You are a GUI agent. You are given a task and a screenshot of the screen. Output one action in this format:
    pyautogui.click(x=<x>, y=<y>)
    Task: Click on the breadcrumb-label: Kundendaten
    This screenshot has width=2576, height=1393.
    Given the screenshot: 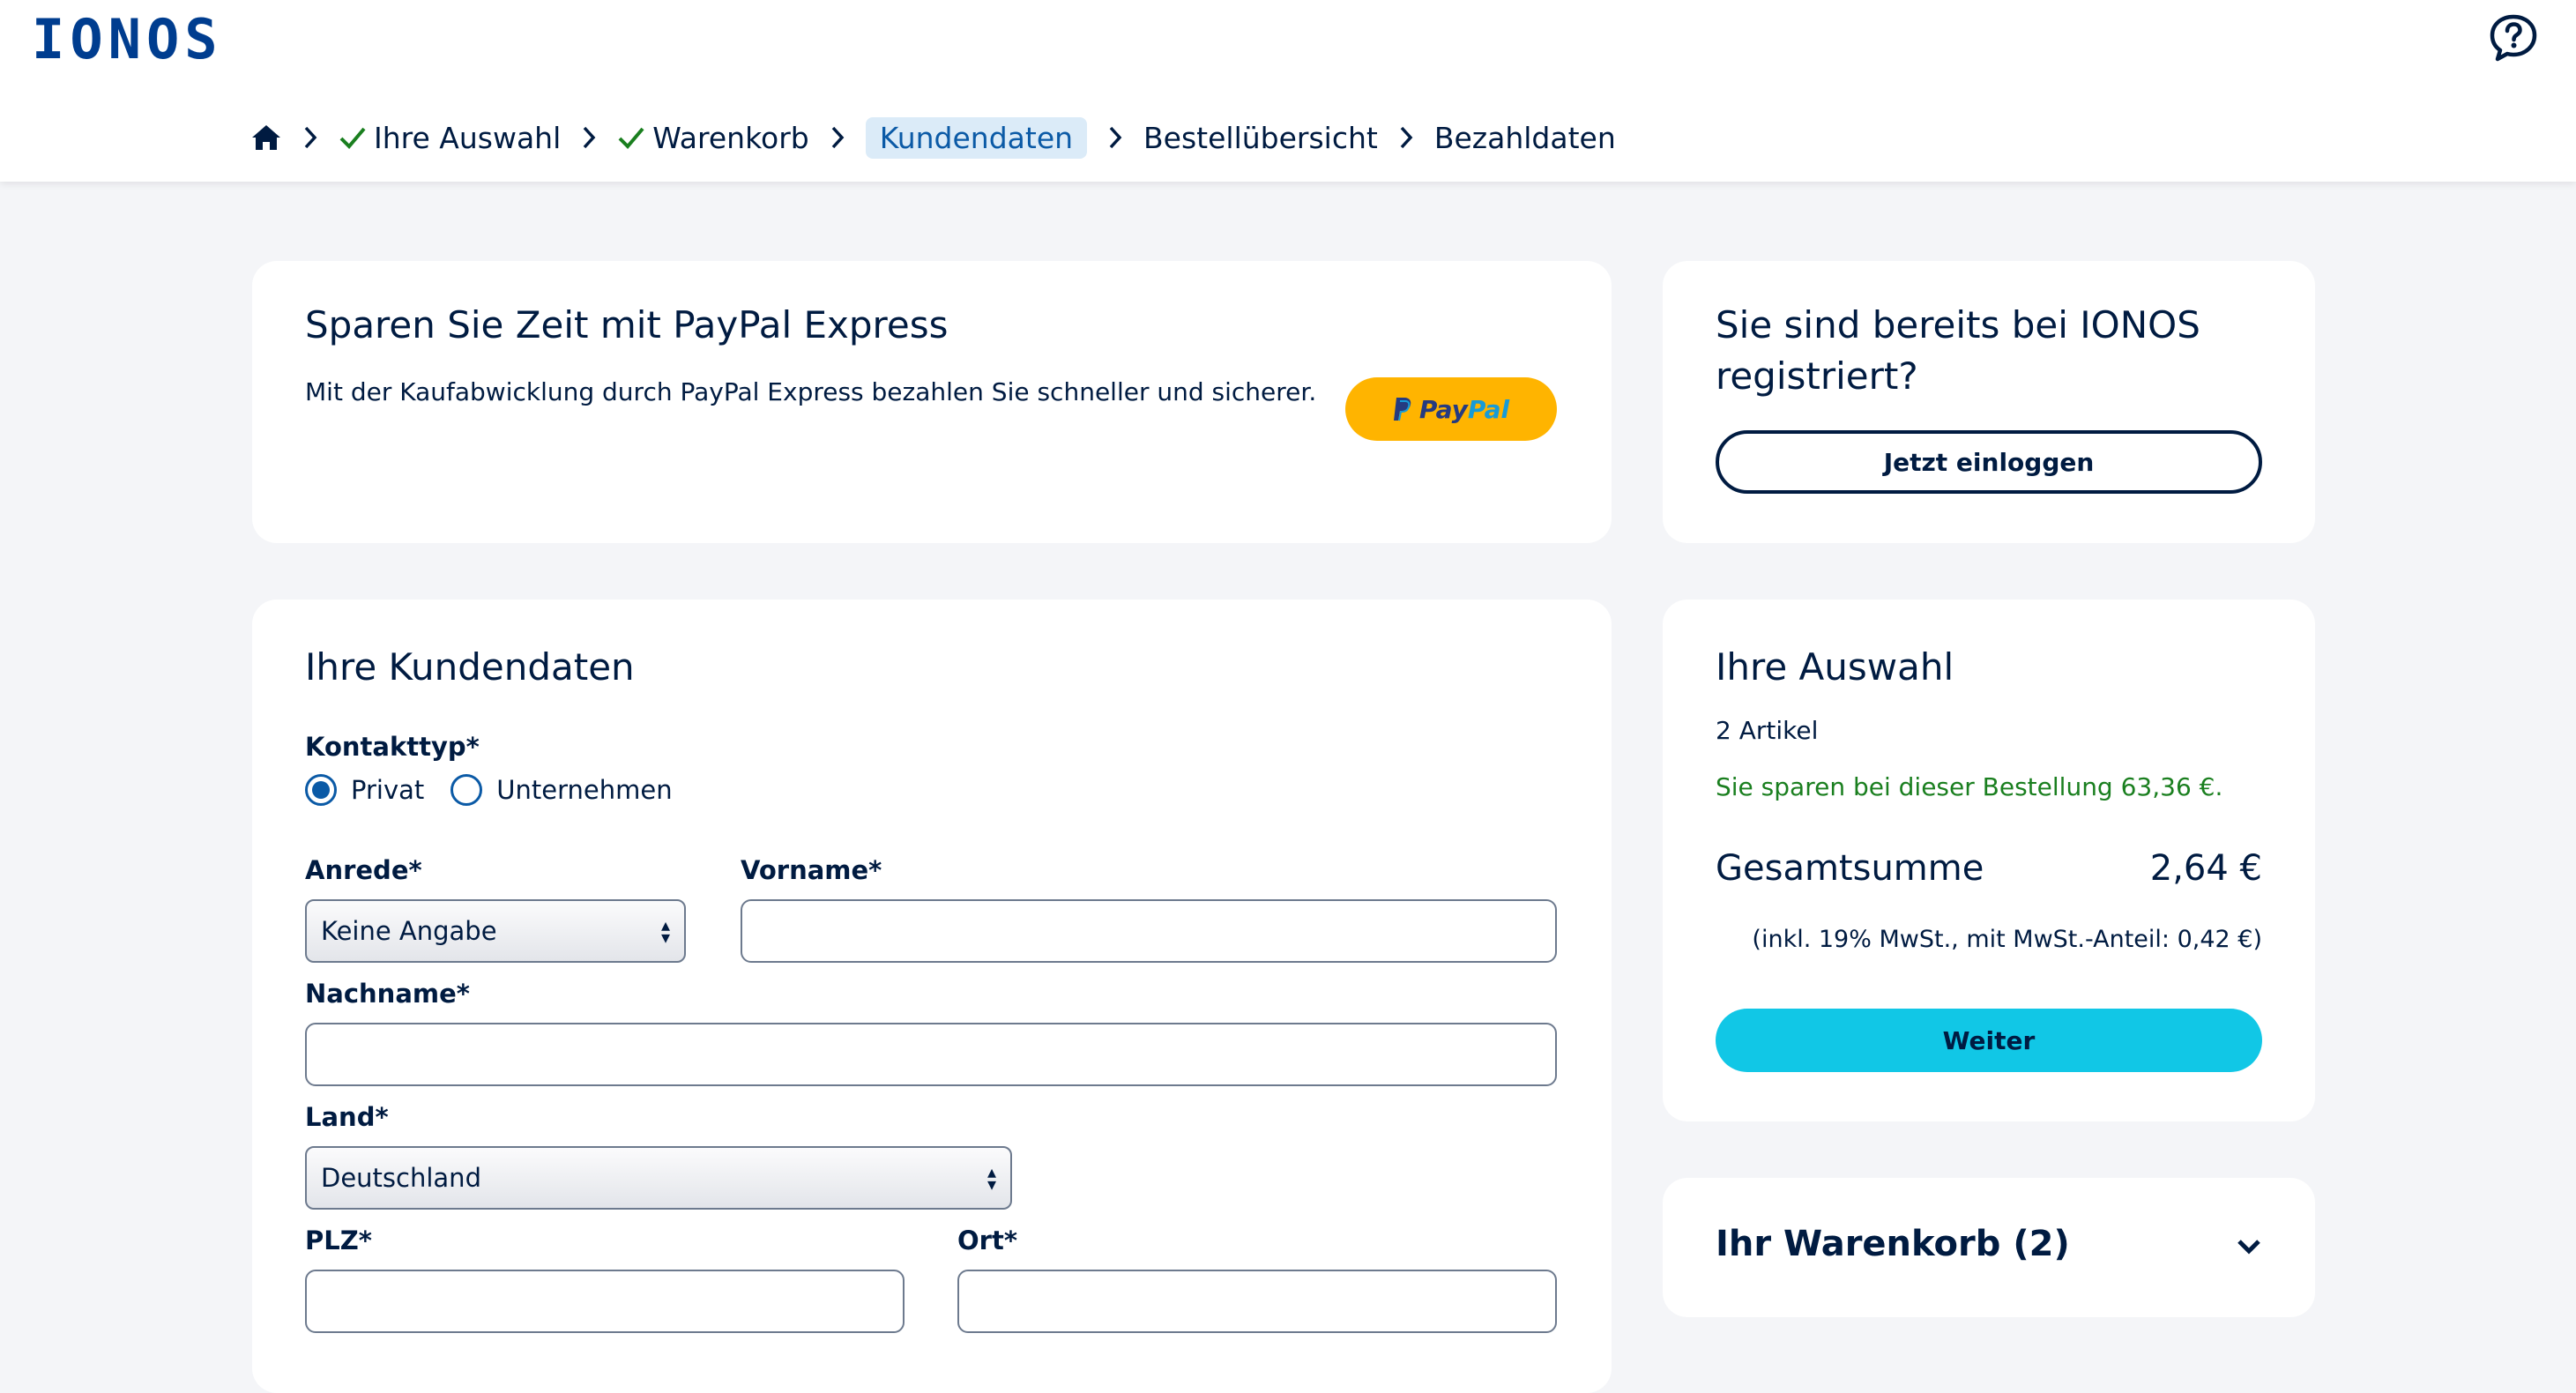 What is the action you would take?
    pyautogui.click(x=976, y=137)
    